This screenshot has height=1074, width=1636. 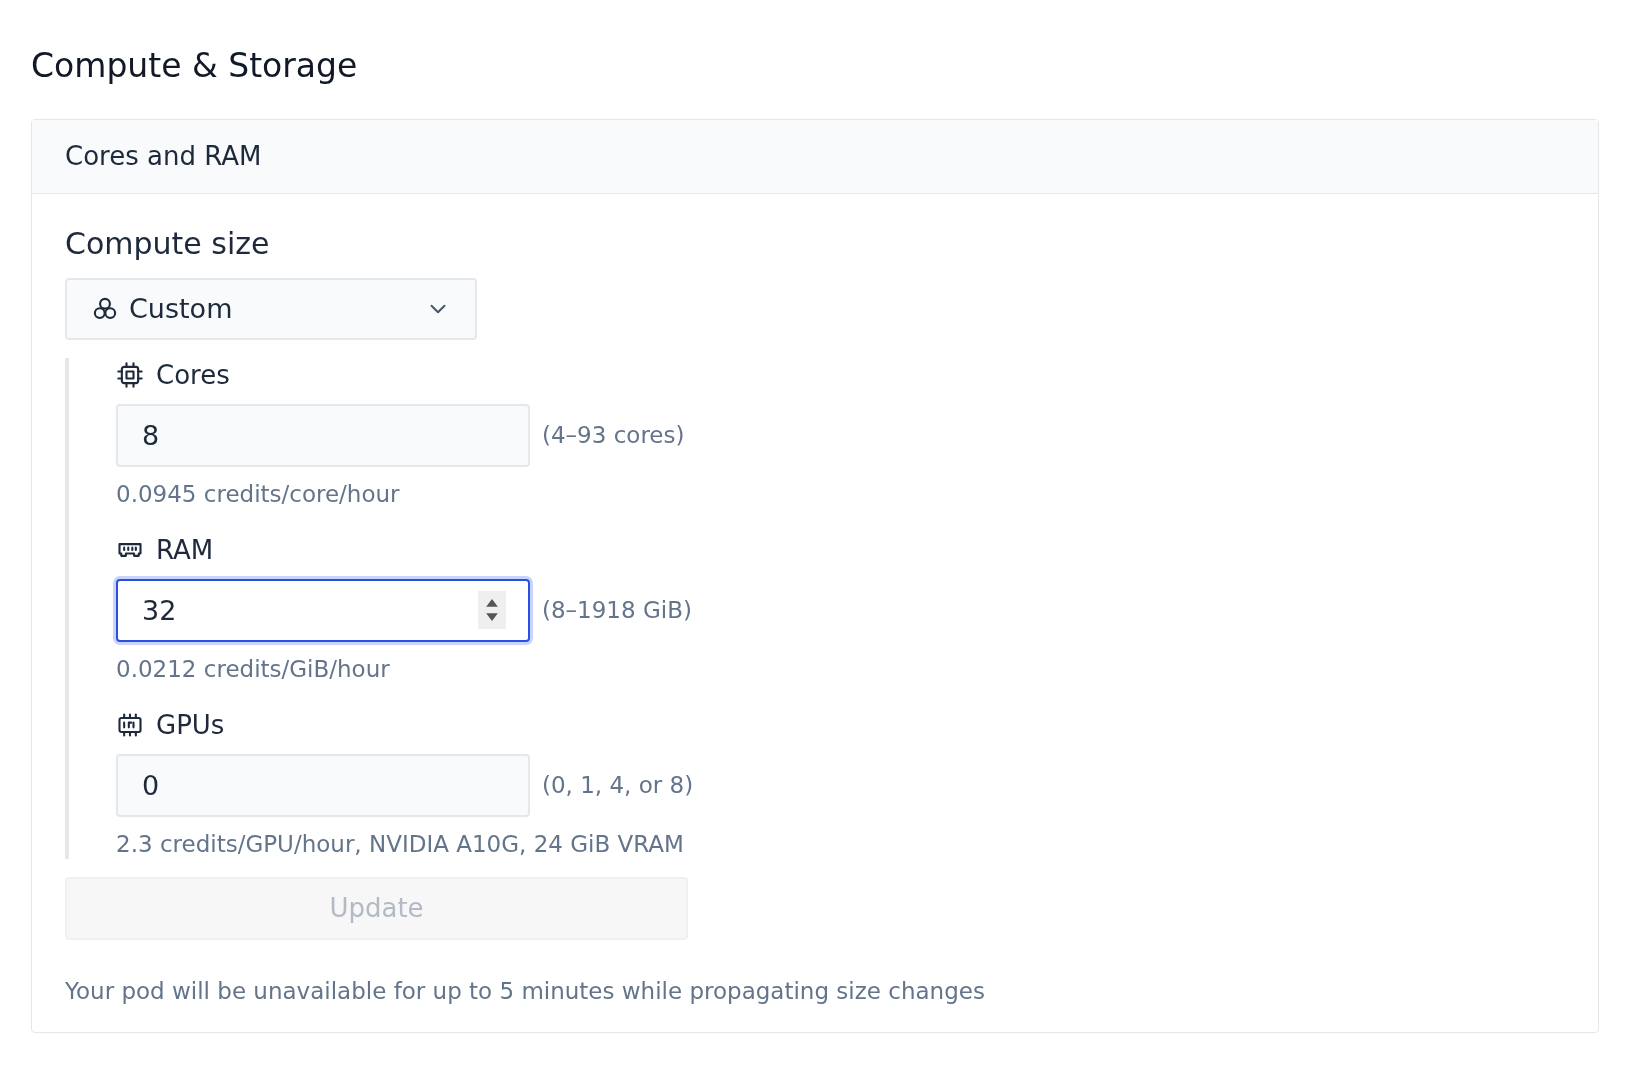 I want to click on number-input: 8, so click(x=323, y=435).